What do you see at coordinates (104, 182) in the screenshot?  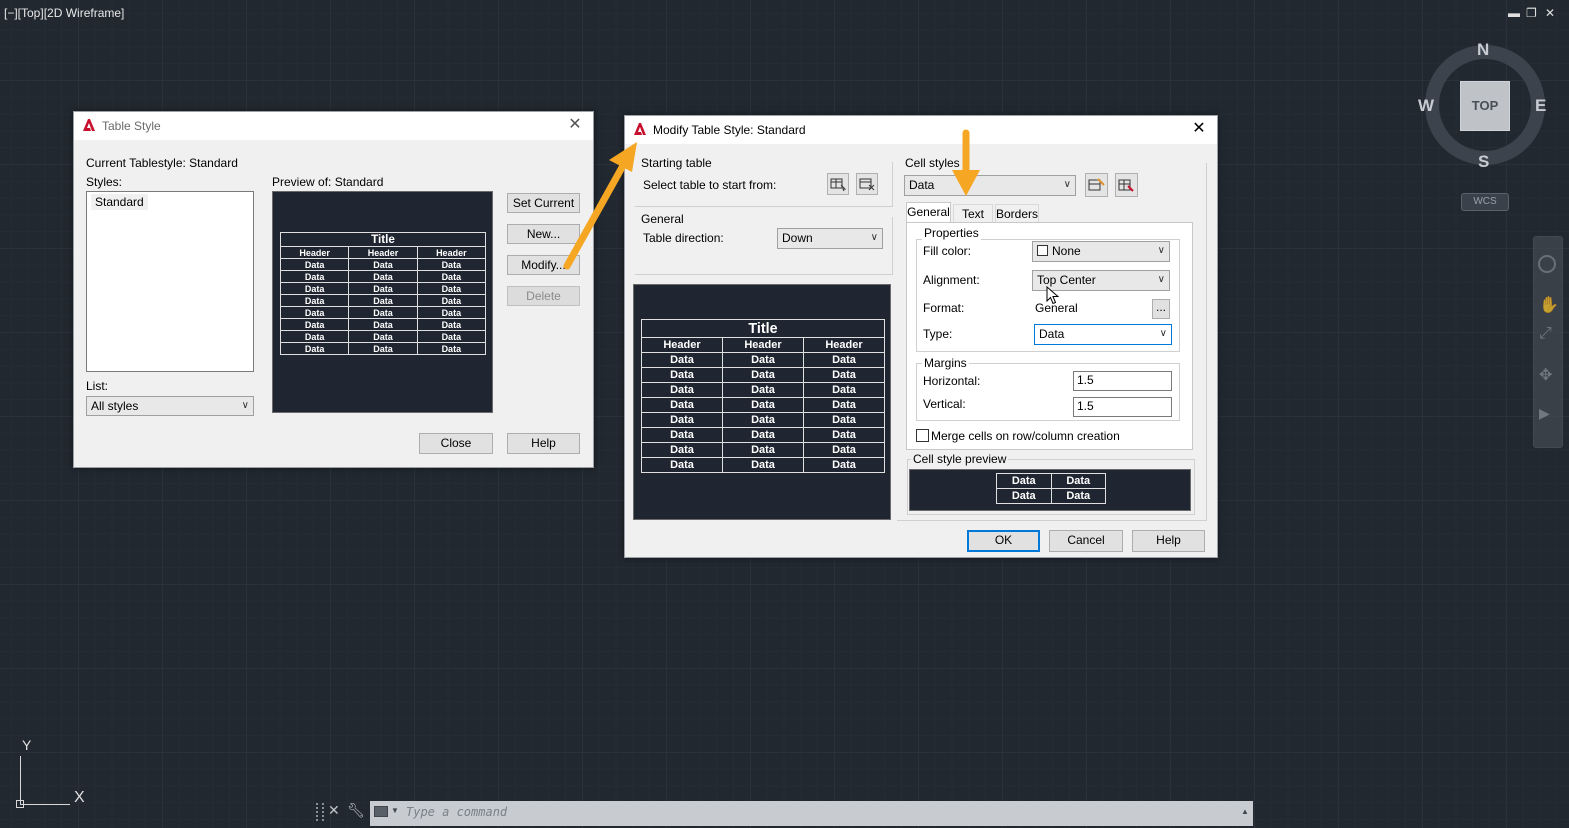 I see `styles-label: Styles:` at bounding box center [104, 182].